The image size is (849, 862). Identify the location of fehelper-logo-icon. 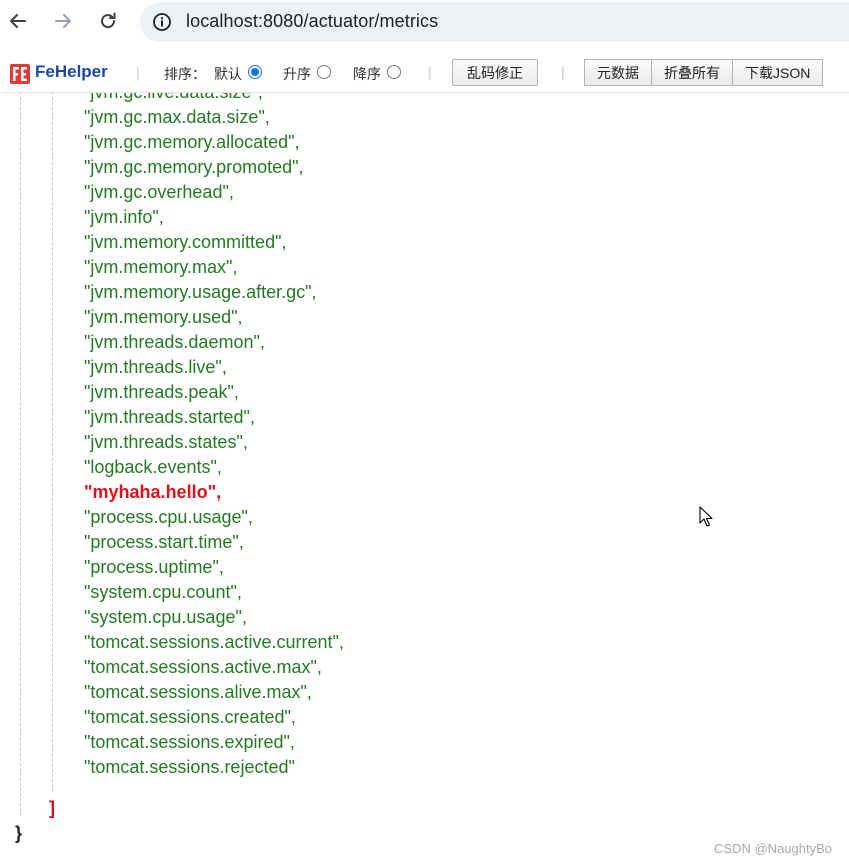
(20, 74).